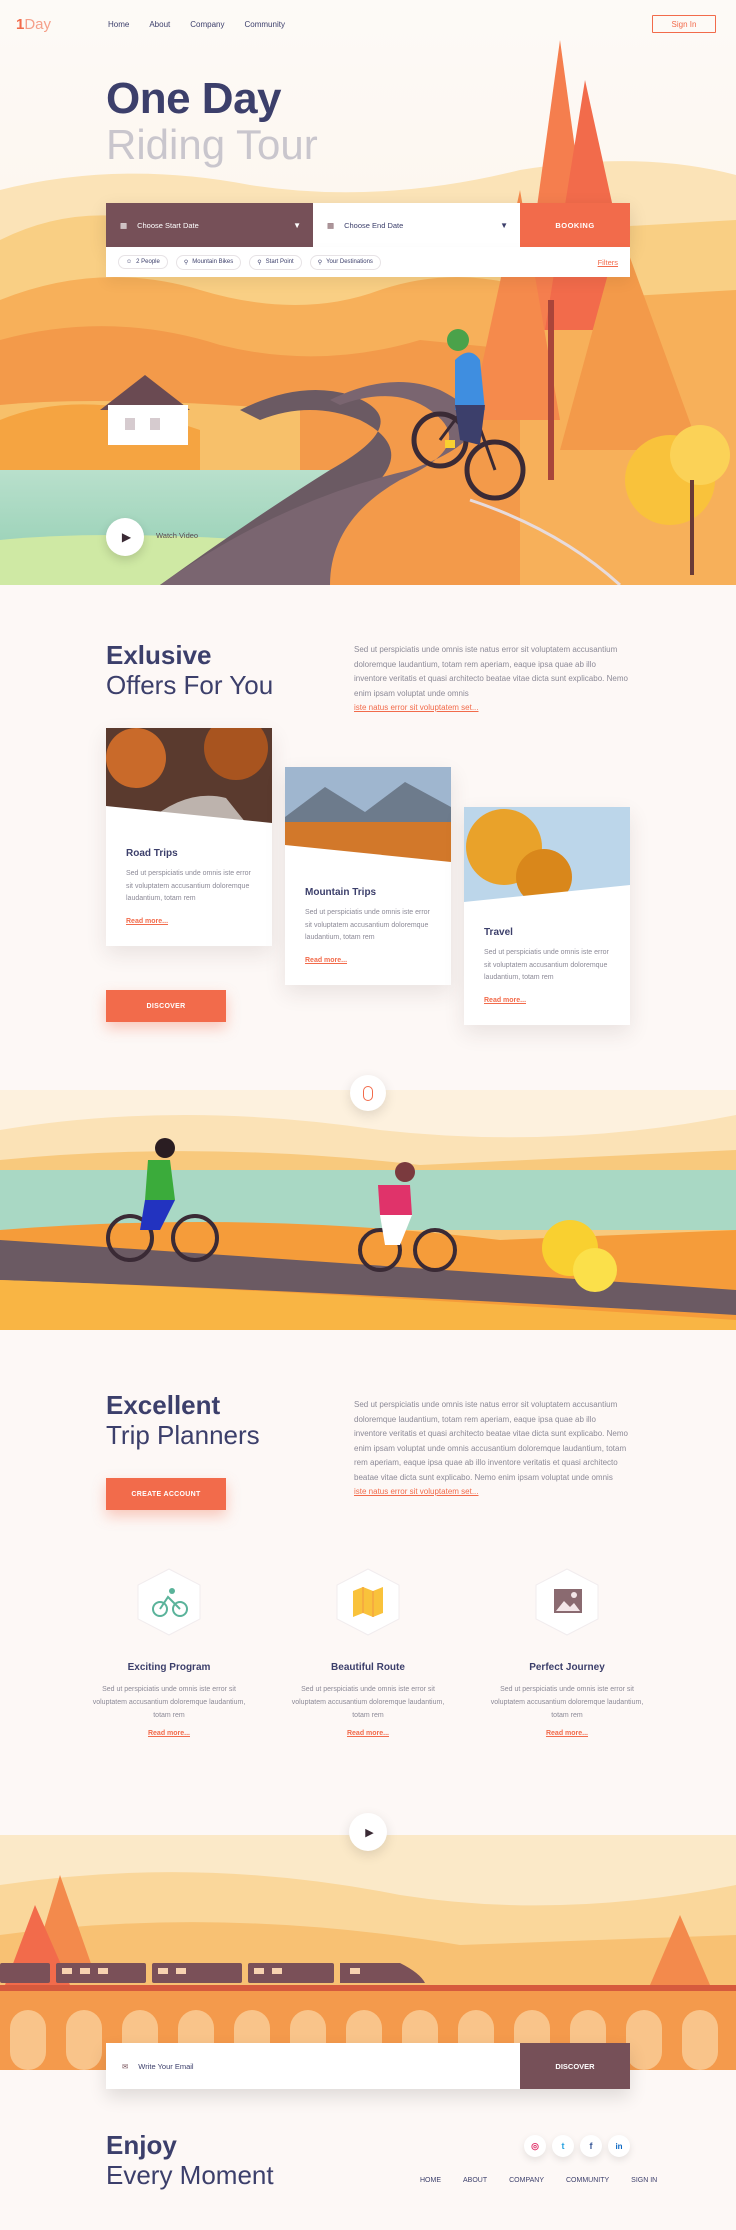  Describe the element at coordinates (341, 892) in the screenshot. I see `card-title: Mountain Trips` at that location.